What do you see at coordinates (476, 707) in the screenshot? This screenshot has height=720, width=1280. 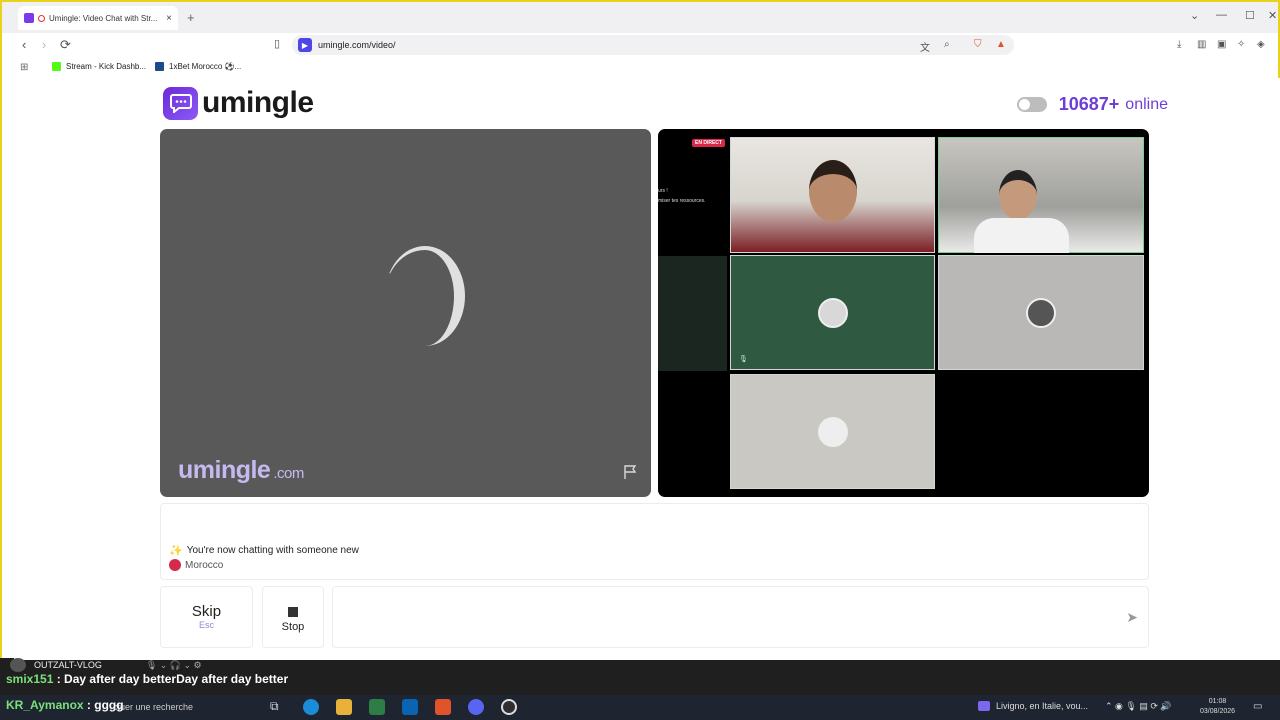 I see `discord-icon` at bounding box center [476, 707].